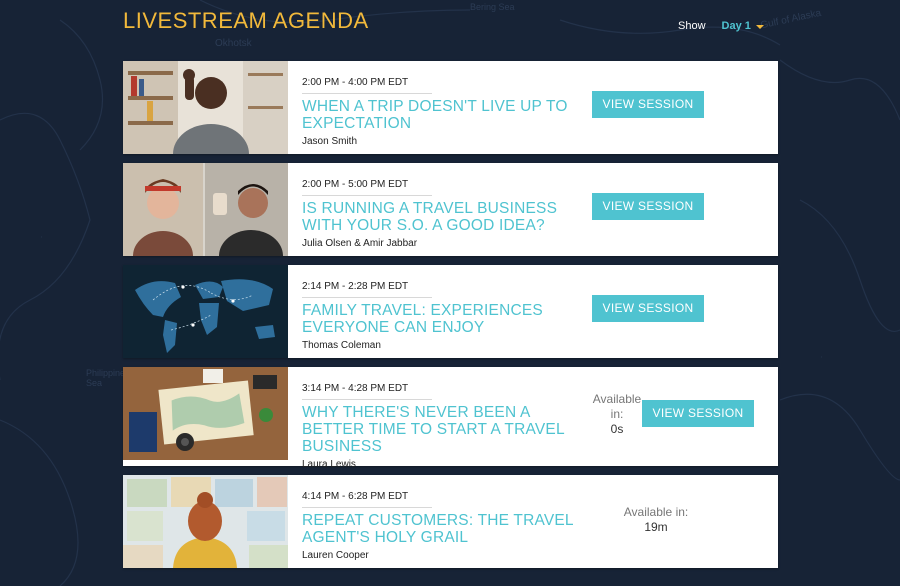  What do you see at coordinates (335, 555) in the screenshot?
I see `session-speaker: Lauren Cooper` at bounding box center [335, 555].